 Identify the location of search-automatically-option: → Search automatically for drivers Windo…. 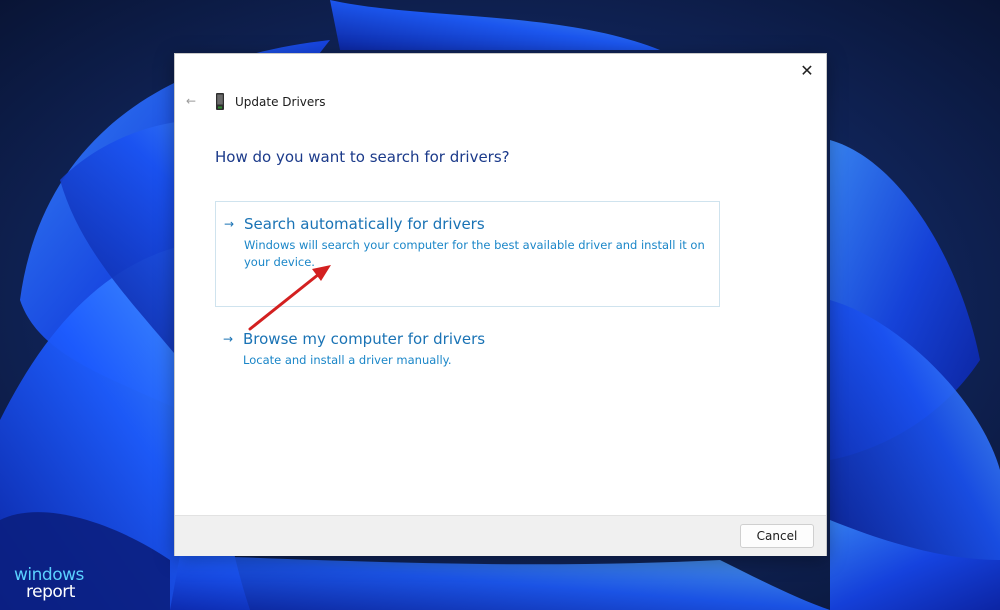
(467, 254).